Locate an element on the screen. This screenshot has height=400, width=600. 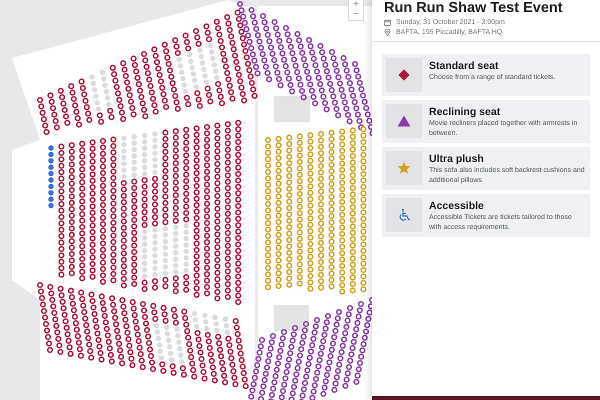
seat-type-title: Ultra plush is located at coordinates (457, 159).